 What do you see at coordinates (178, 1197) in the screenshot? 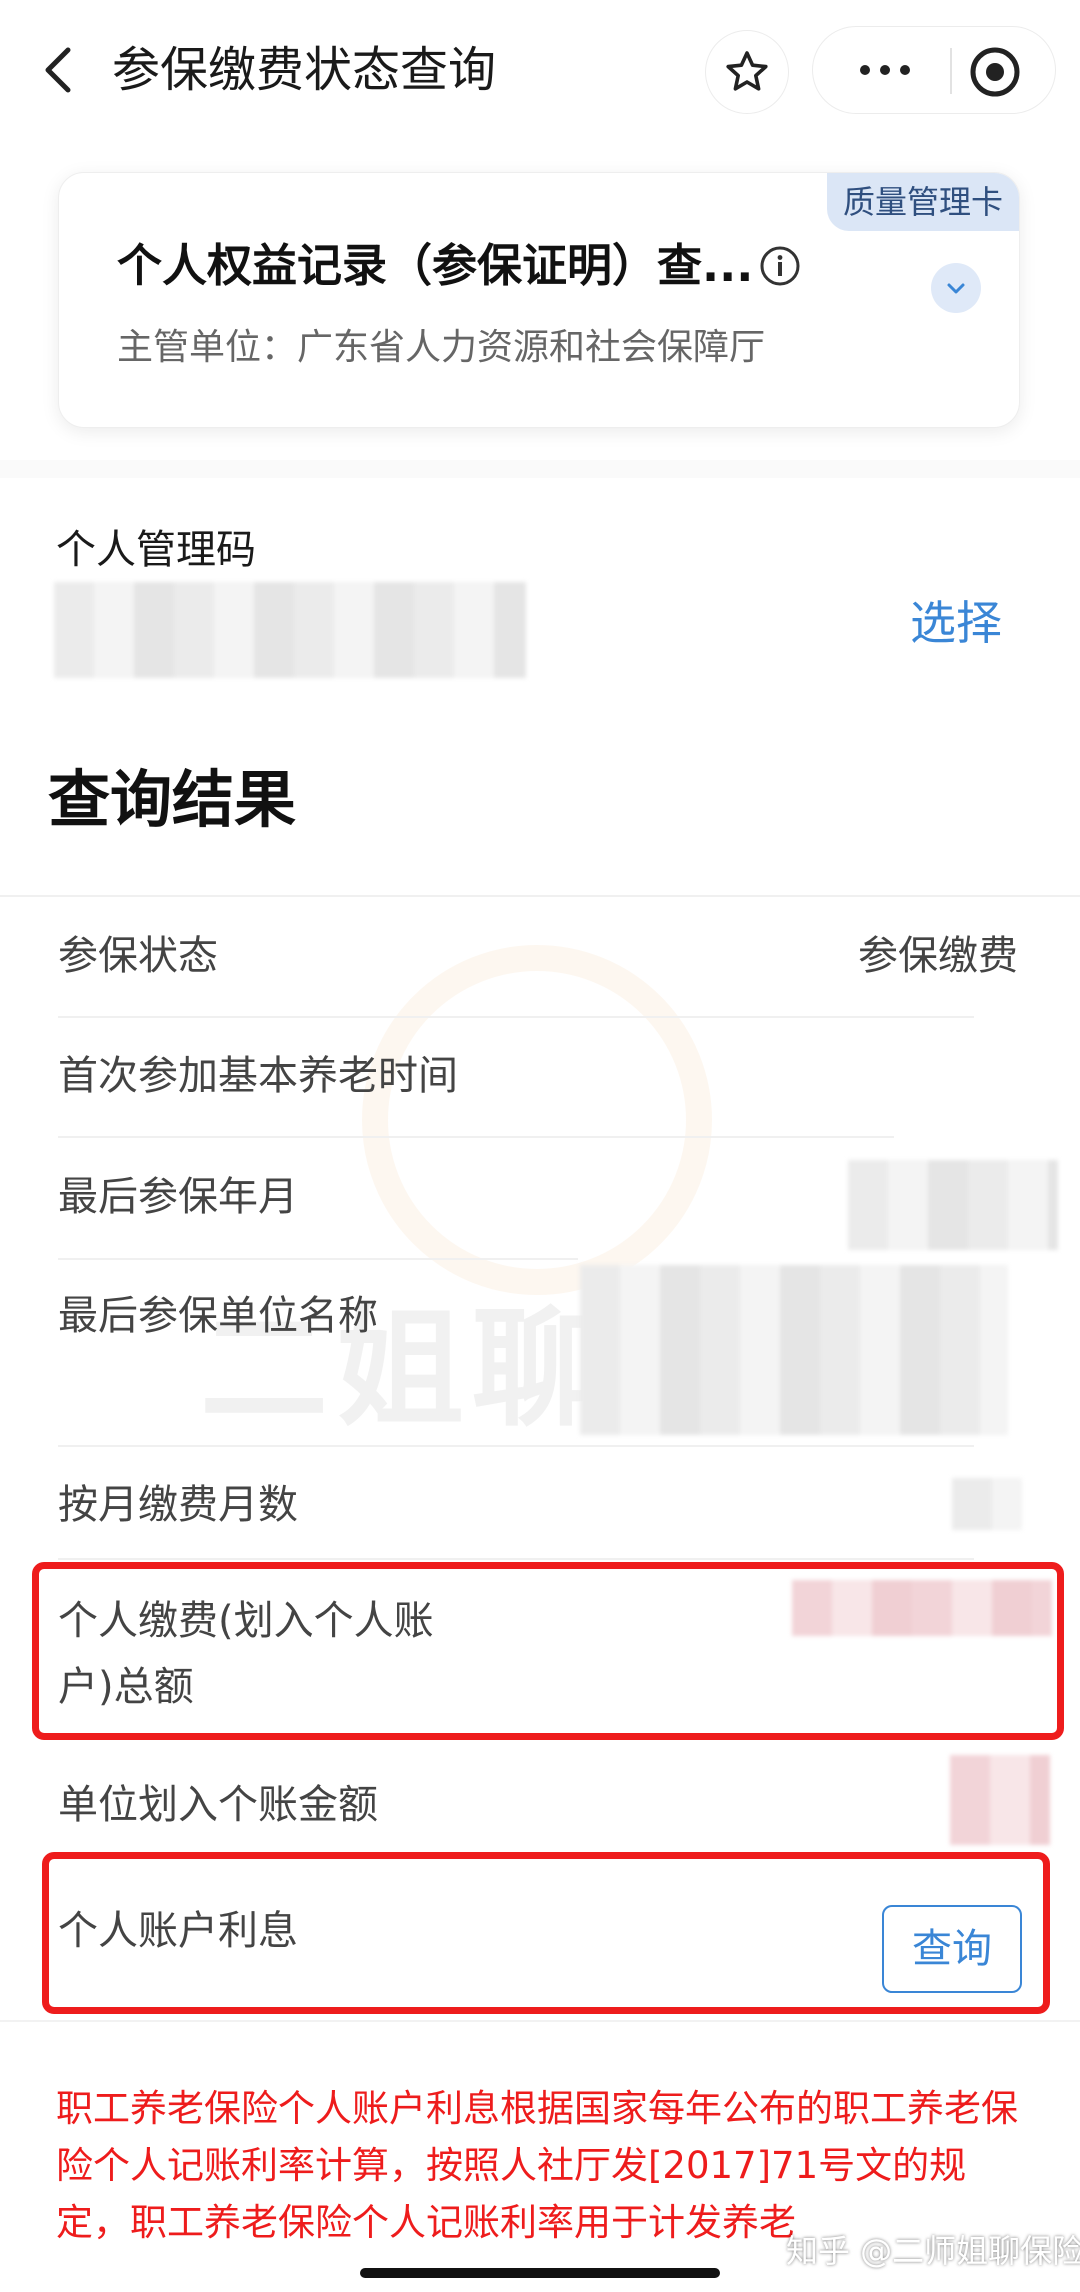
I see `row-label-last-insured-month: 最后参保年月` at bounding box center [178, 1197].